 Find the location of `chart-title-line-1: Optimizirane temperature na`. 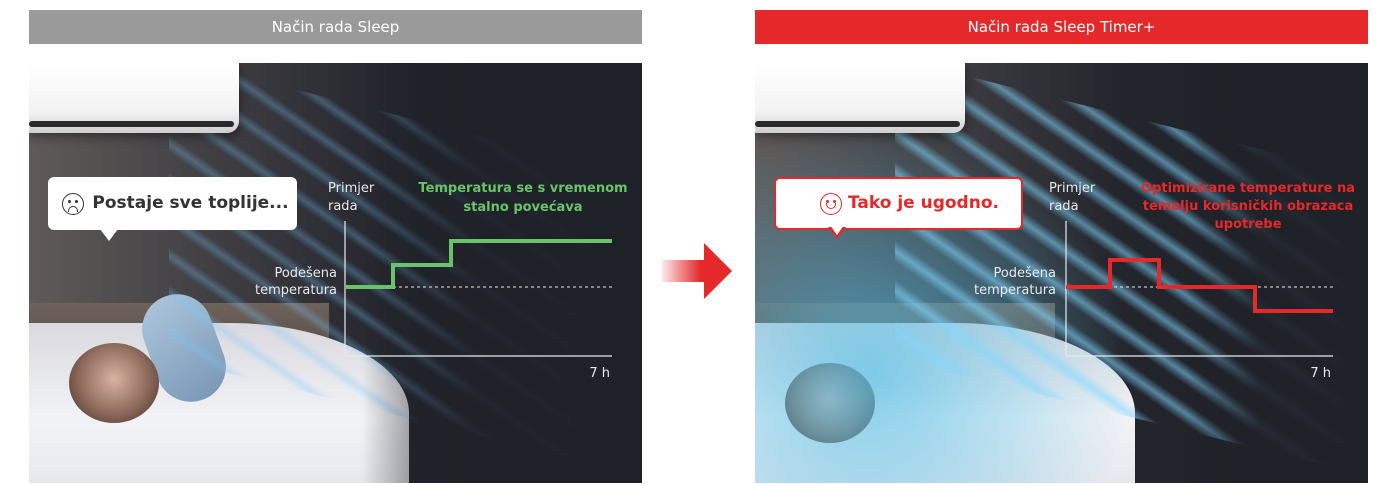

chart-title-line-1: Optimizirane temperature na is located at coordinates (1248, 188).